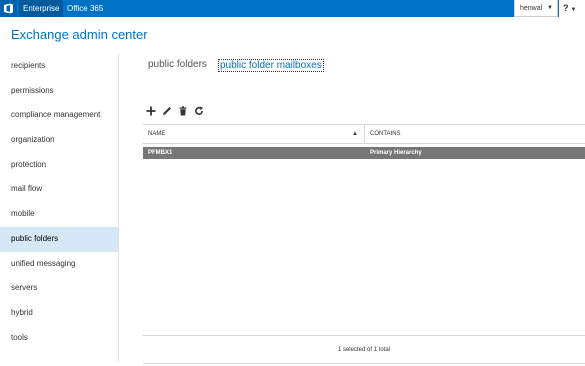 This screenshot has height=366, width=585. What do you see at coordinates (8, 8) in the screenshot?
I see `office-logo-icon` at bounding box center [8, 8].